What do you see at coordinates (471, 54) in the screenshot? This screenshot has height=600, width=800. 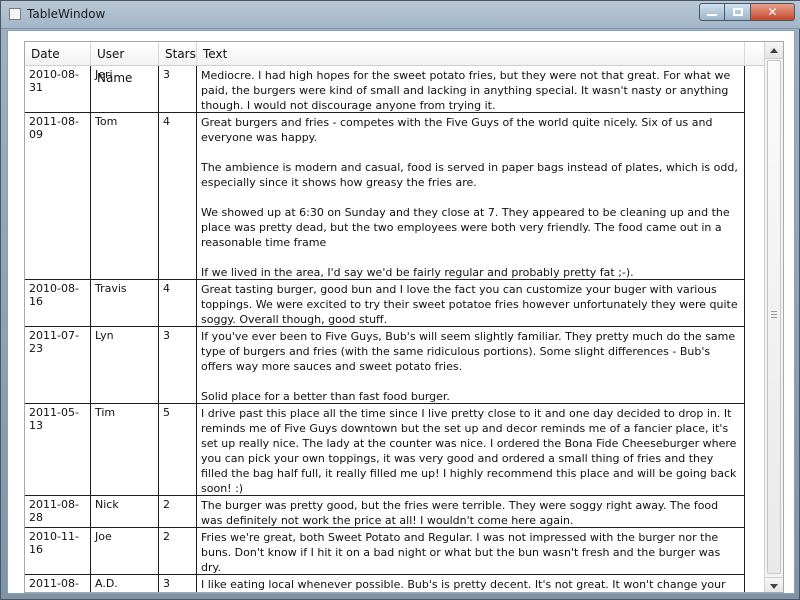 I see `column-header-text: Text` at bounding box center [471, 54].